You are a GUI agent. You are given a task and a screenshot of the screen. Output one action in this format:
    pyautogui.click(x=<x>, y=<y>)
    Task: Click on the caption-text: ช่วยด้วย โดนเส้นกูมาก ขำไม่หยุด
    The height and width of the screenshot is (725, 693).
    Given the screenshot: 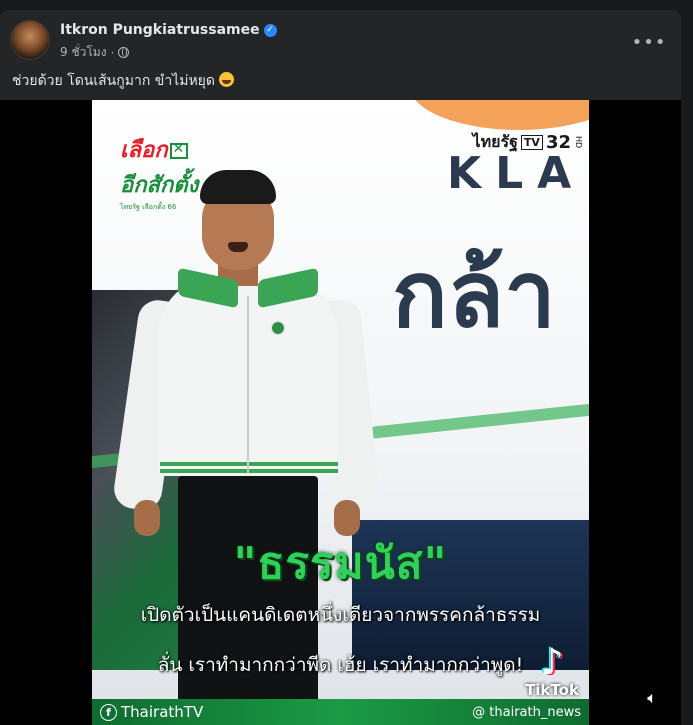 What is the action you would take?
    pyautogui.click(x=113, y=81)
    